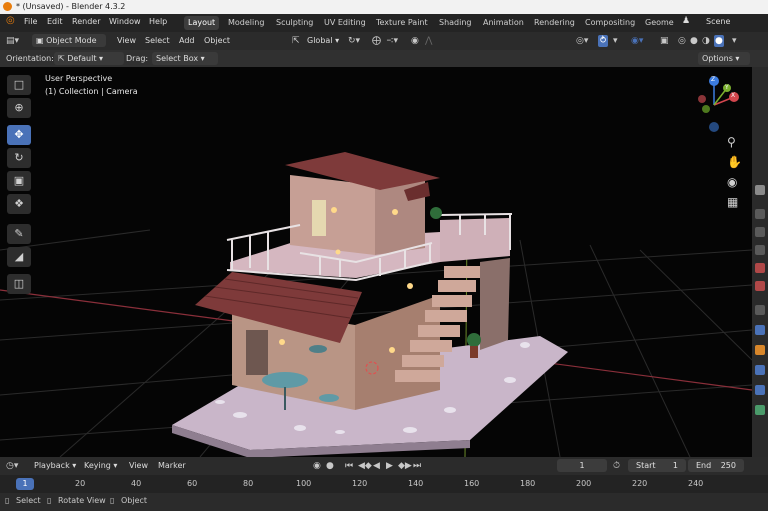 The height and width of the screenshot is (511, 768). I want to click on plant-upper, so click(436, 213).